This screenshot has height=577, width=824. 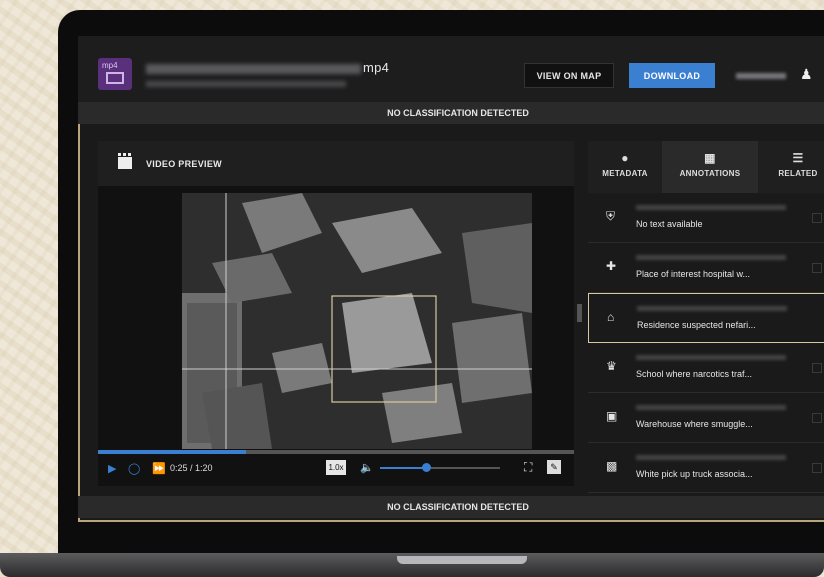 I want to click on file-name: mp4, so click(x=267, y=67).